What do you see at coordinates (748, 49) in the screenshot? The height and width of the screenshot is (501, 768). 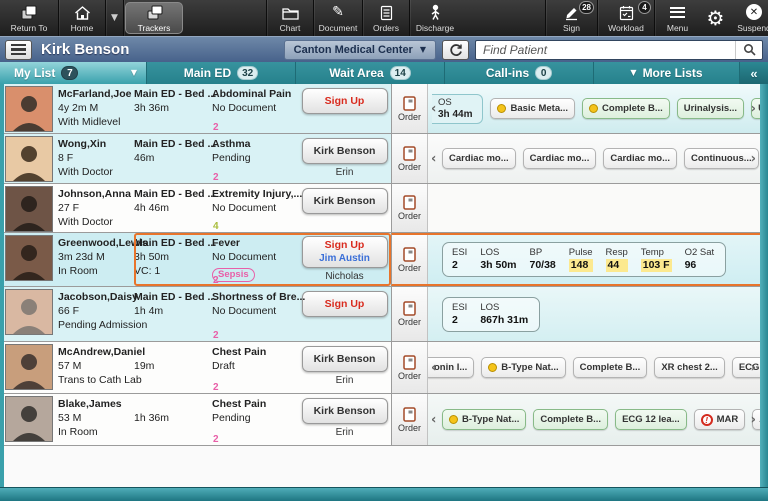 I see `search-button` at bounding box center [748, 49].